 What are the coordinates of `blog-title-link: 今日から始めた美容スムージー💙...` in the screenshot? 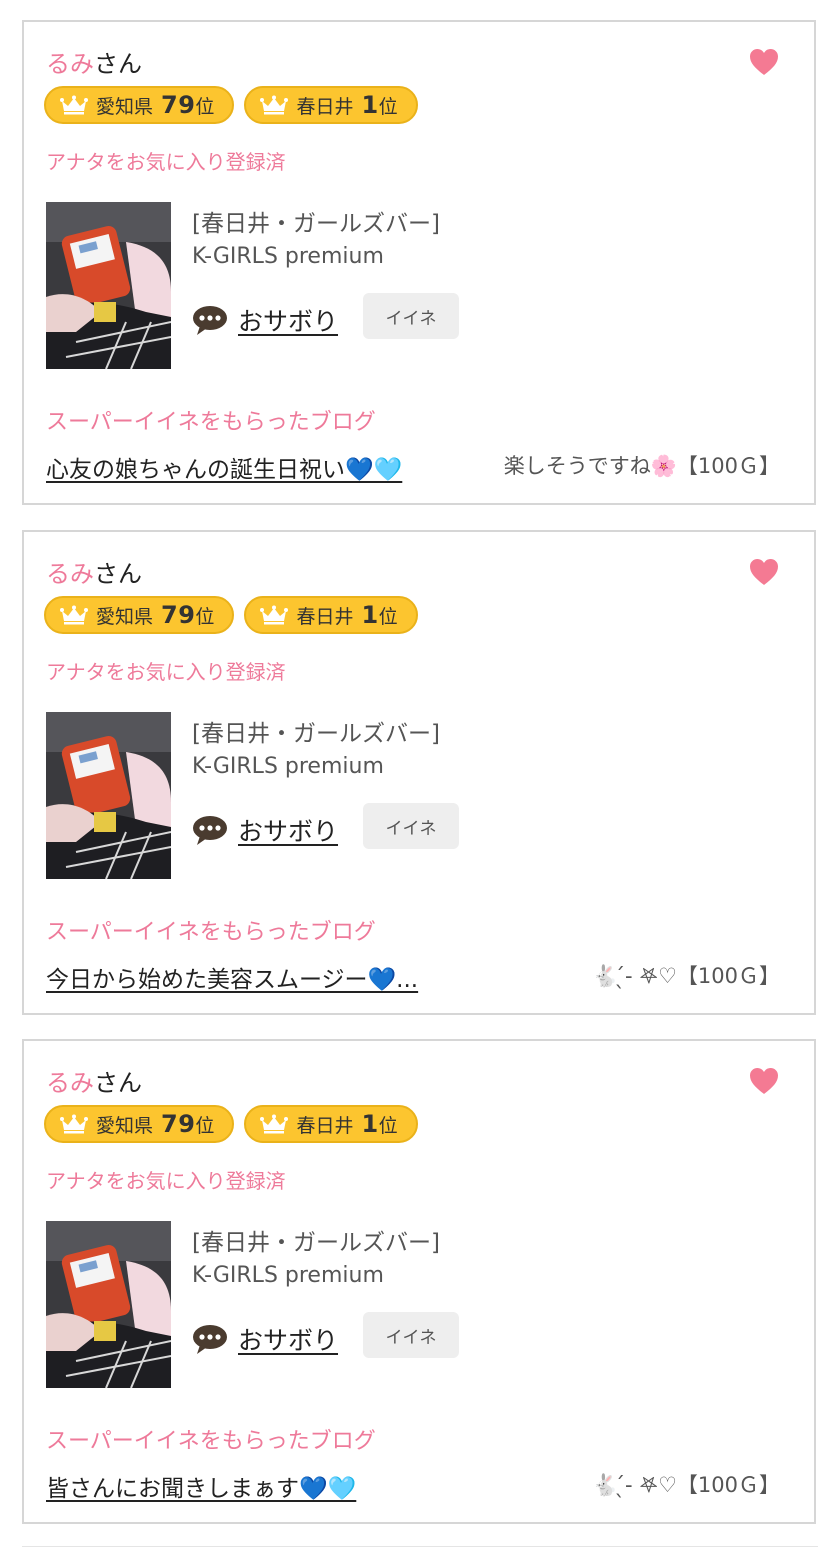 It's located at (232, 977).